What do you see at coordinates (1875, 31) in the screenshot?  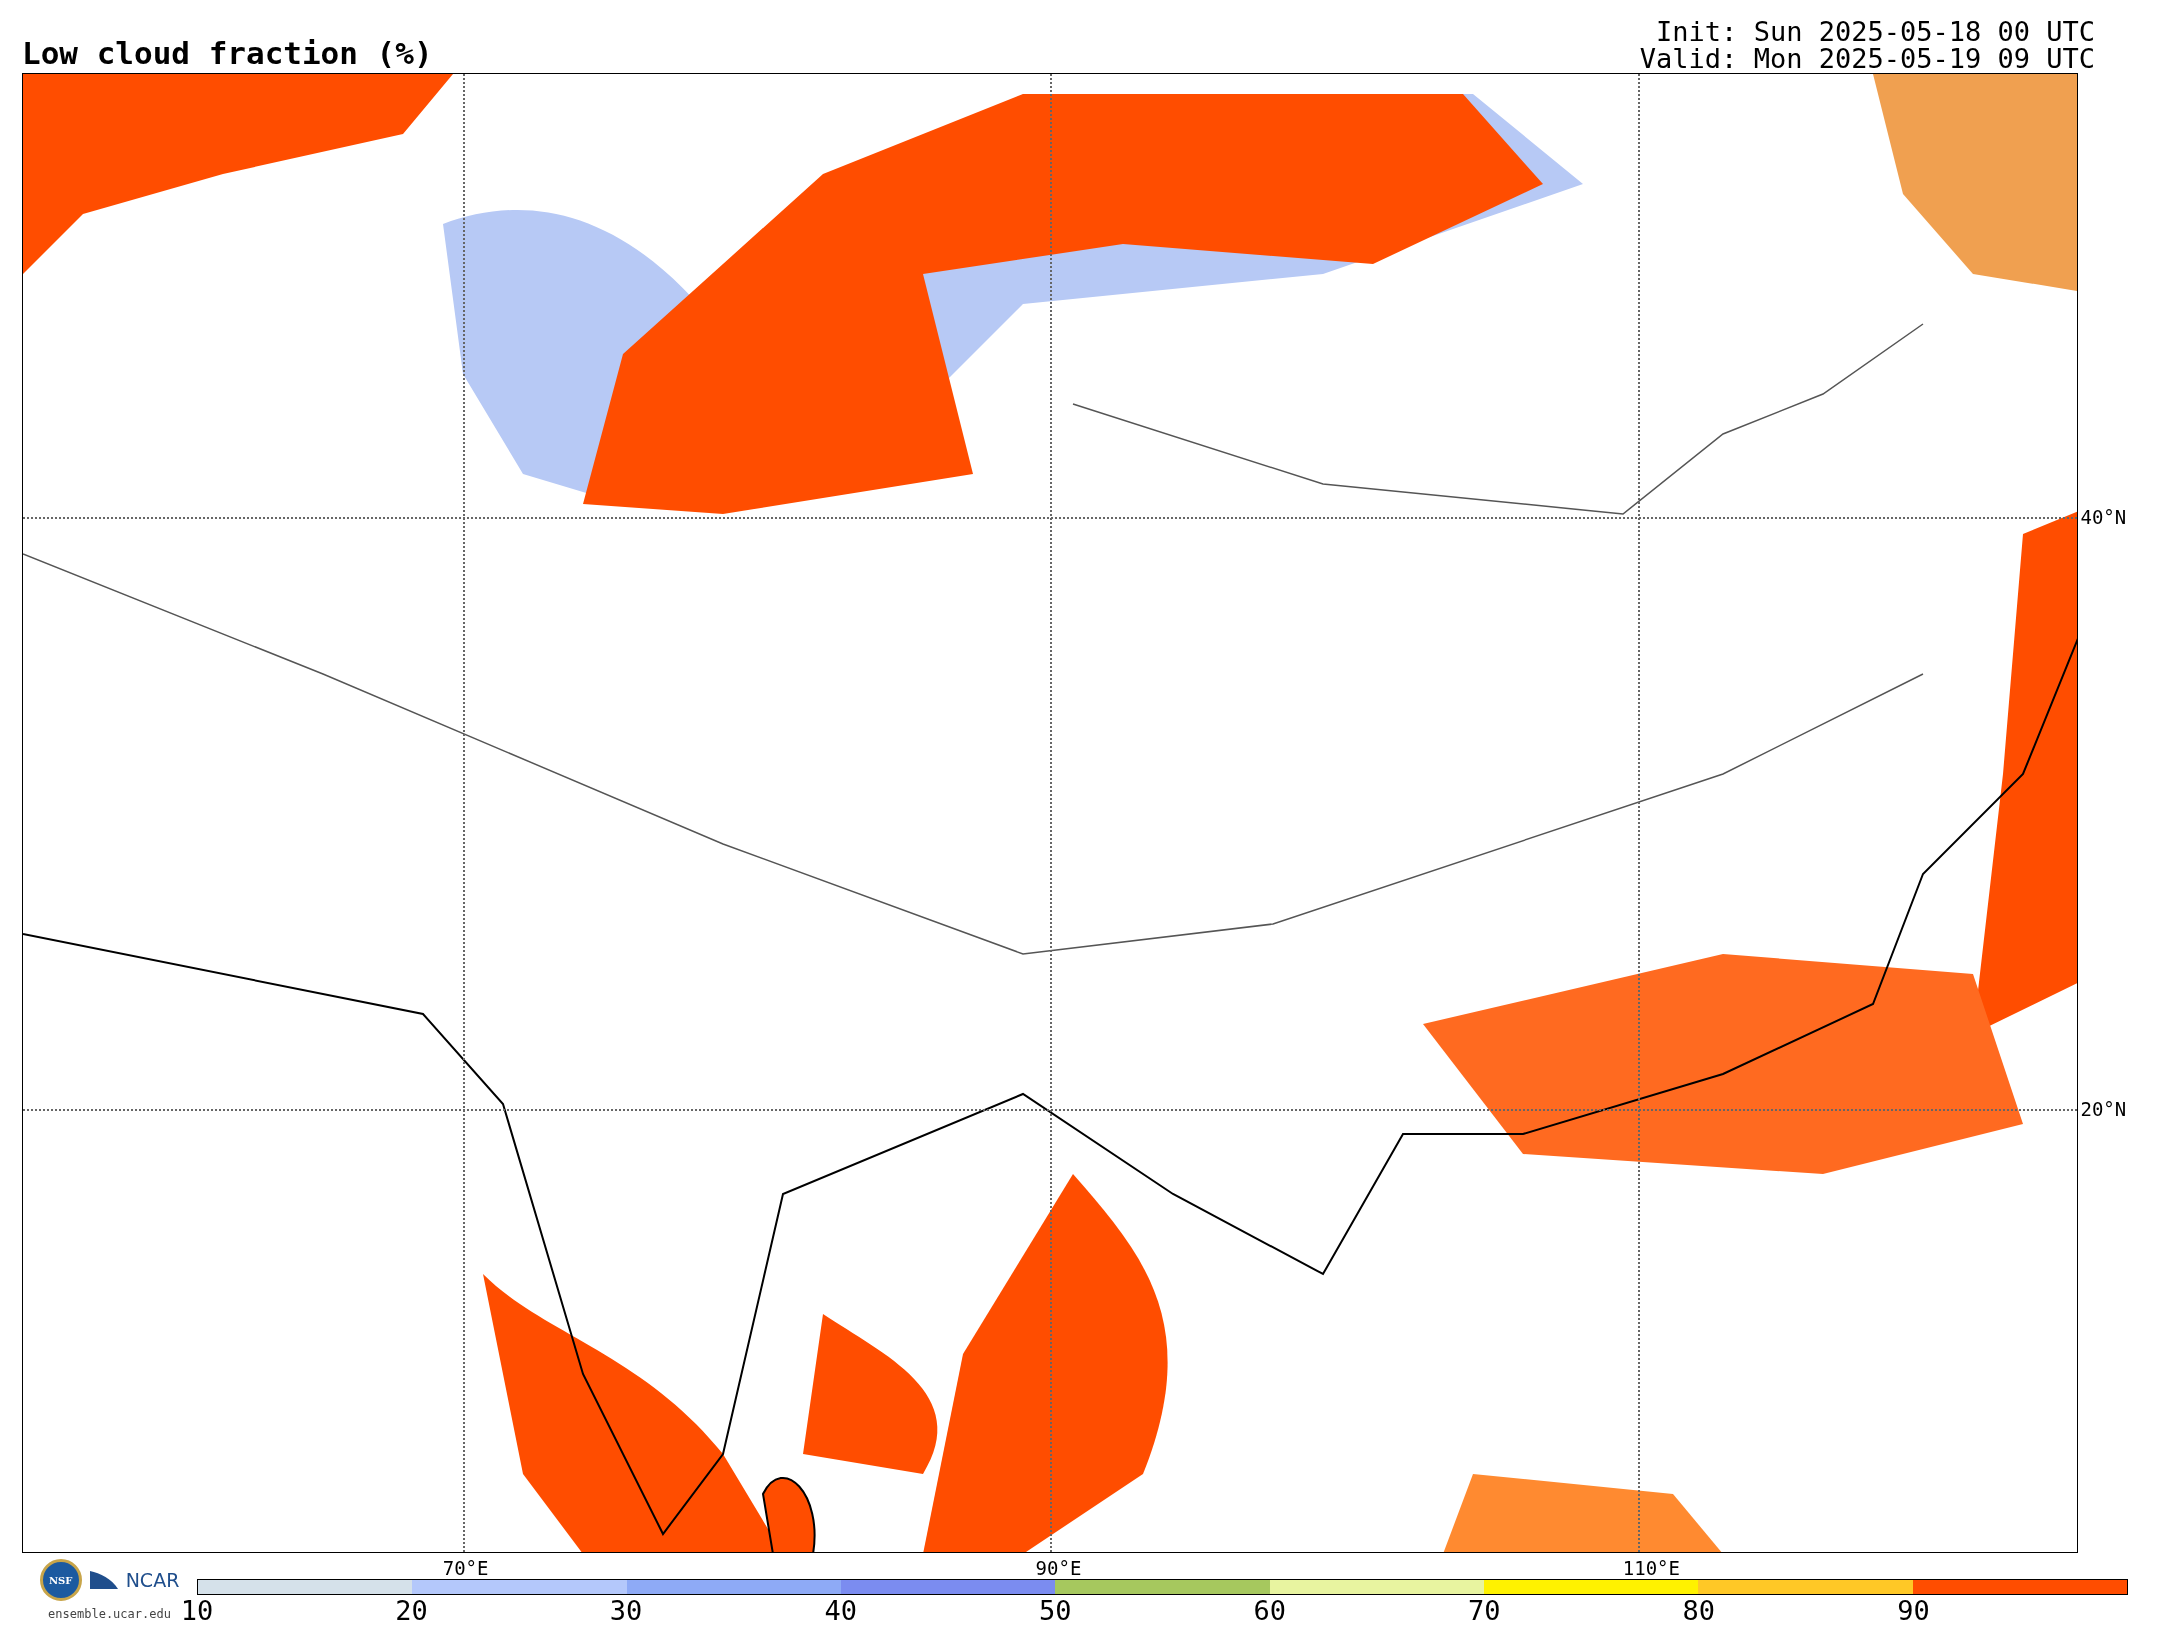 I see `init-time: Init: Sun 2025-05-18 00 UTC` at bounding box center [1875, 31].